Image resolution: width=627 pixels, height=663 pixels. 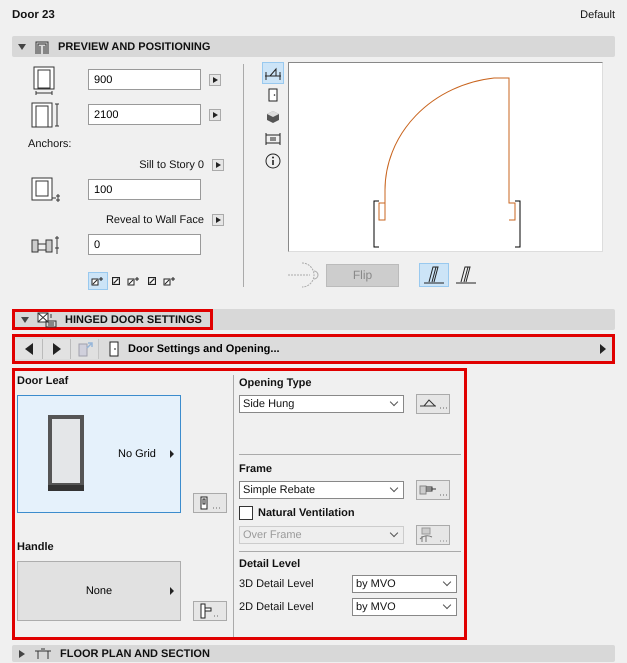 What do you see at coordinates (273, 161) in the screenshot?
I see `info-icon` at bounding box center [273, 161].